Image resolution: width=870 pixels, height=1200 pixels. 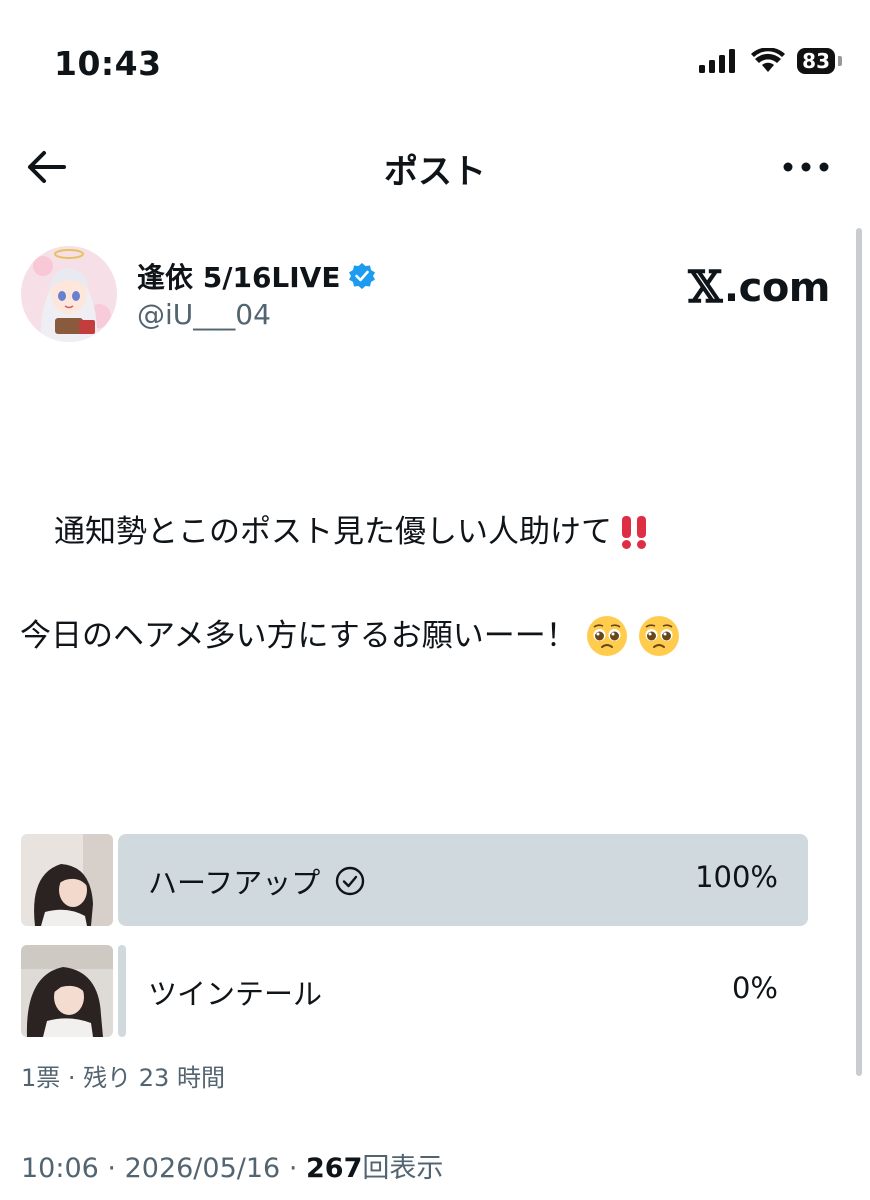 I want to click on status-bar: 10:43 83, so click(x=435, y=60).